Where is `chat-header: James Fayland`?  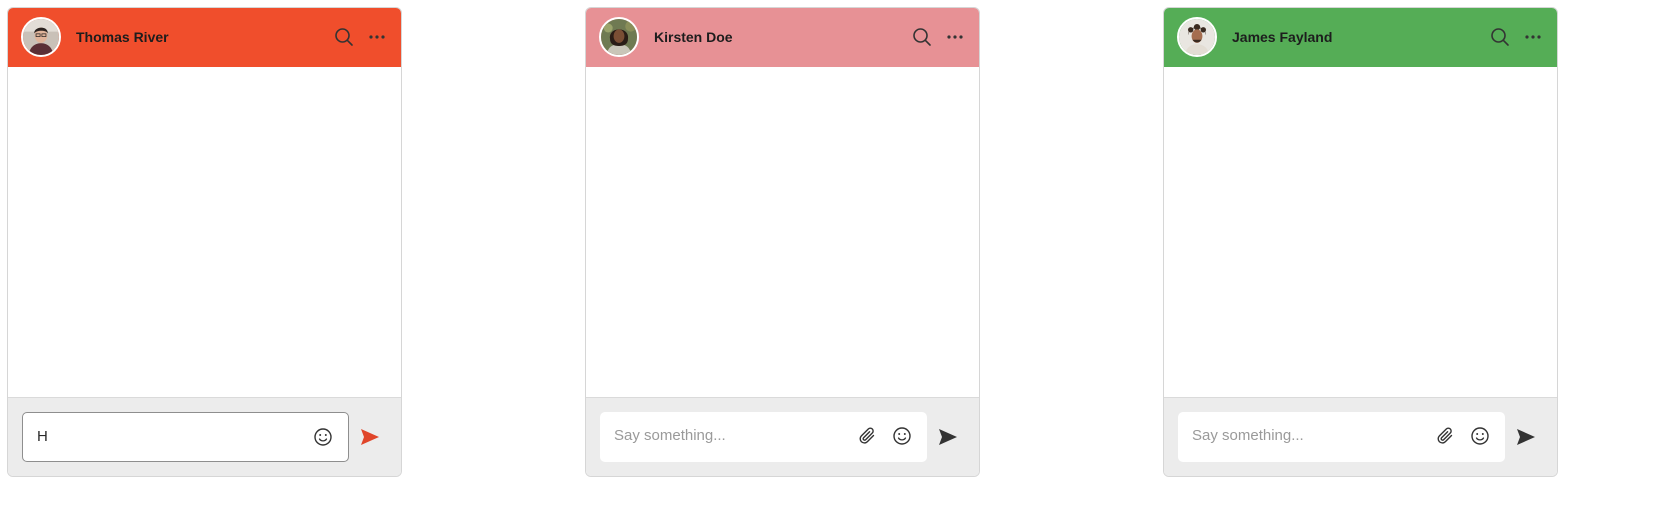
chat-header: James Fayland is located at coordinates (1360, 37).